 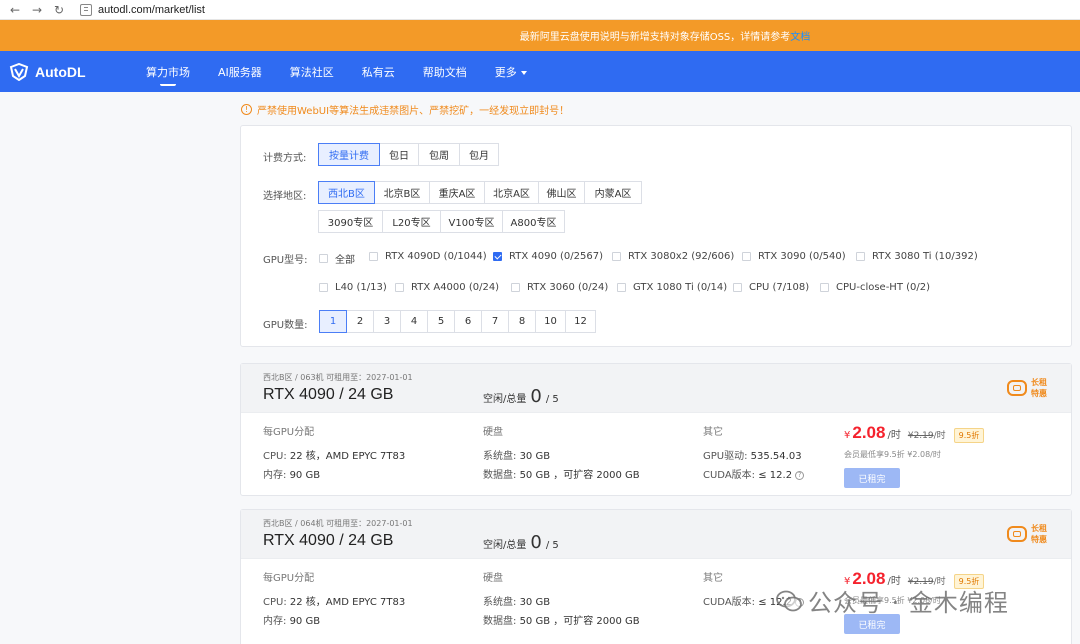 I want to click on gpu-count-10: 10, so click(x=550, y=321).